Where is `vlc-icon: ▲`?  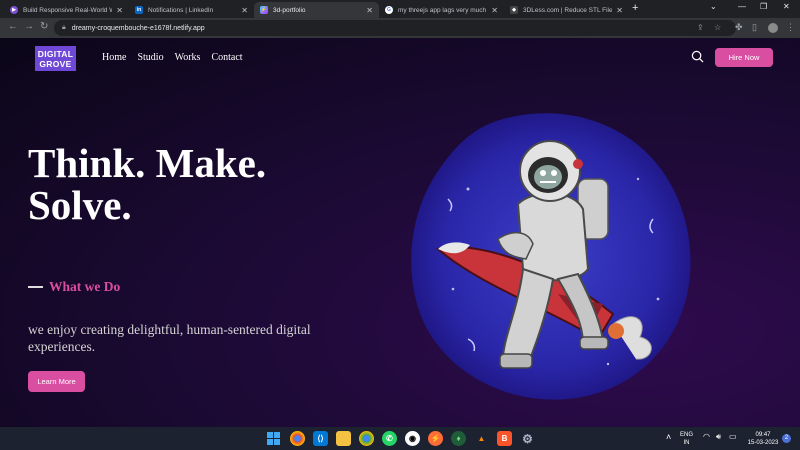
vlc-icon: ▲ is located at coordinates (481, 438).